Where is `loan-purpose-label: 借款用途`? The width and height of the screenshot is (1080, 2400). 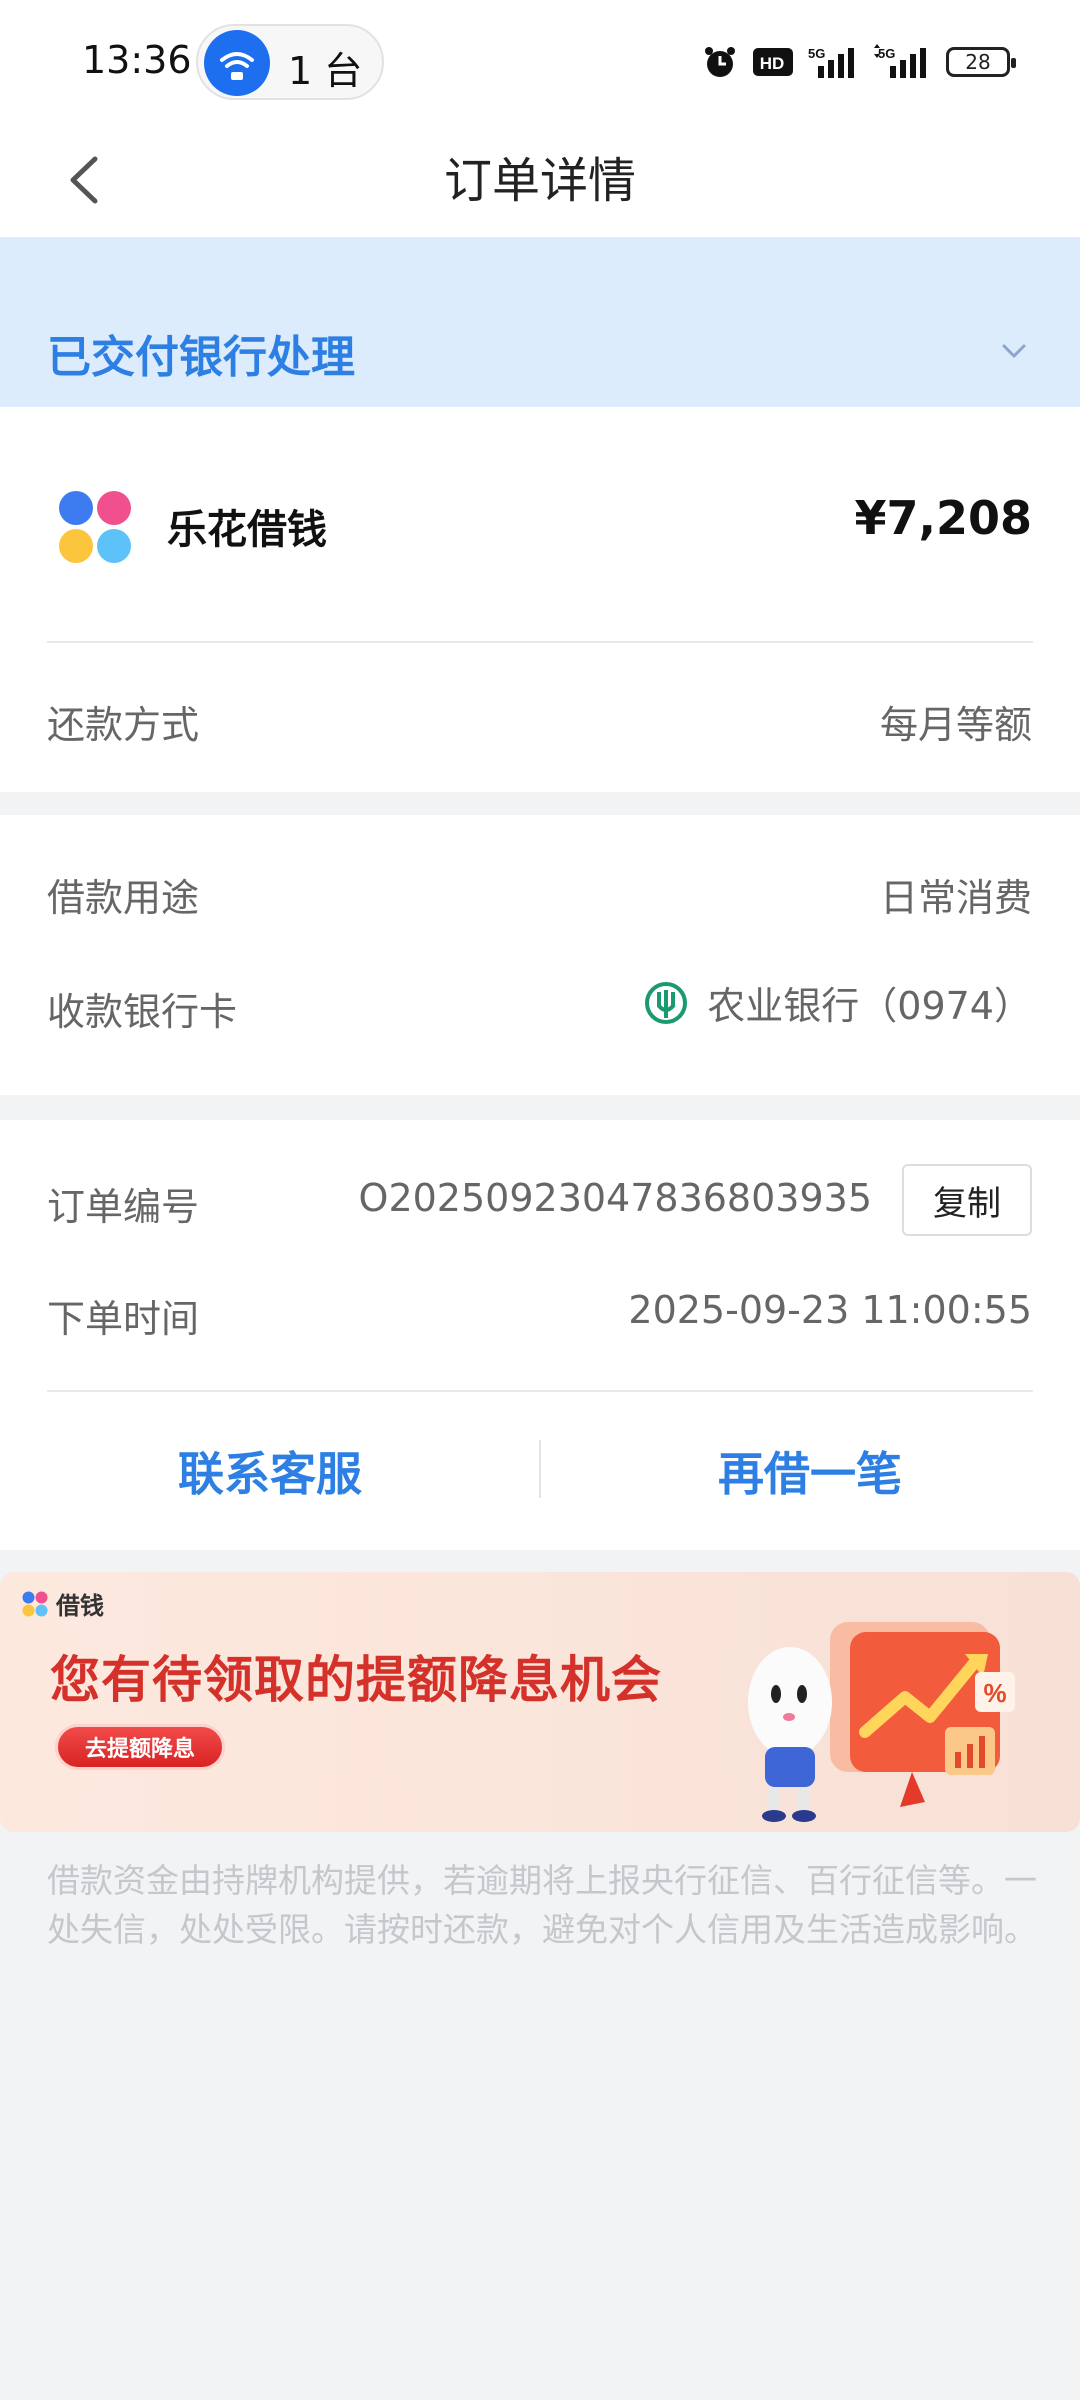 loan-purpose-label: 借款用途 is located at coordinates (123, 898).